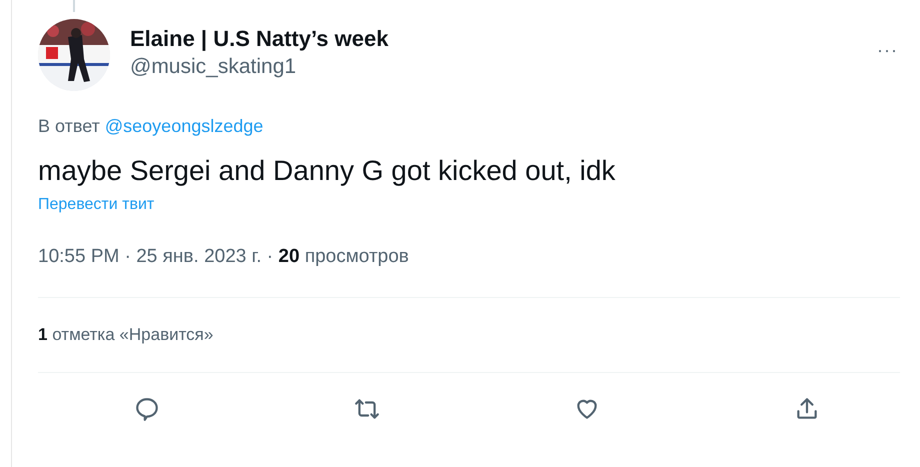 The image size is (920, 467). Describe the element at coordinates (259, 67) in the screenshot. I see `author-handle: @music_skating1` at that location.